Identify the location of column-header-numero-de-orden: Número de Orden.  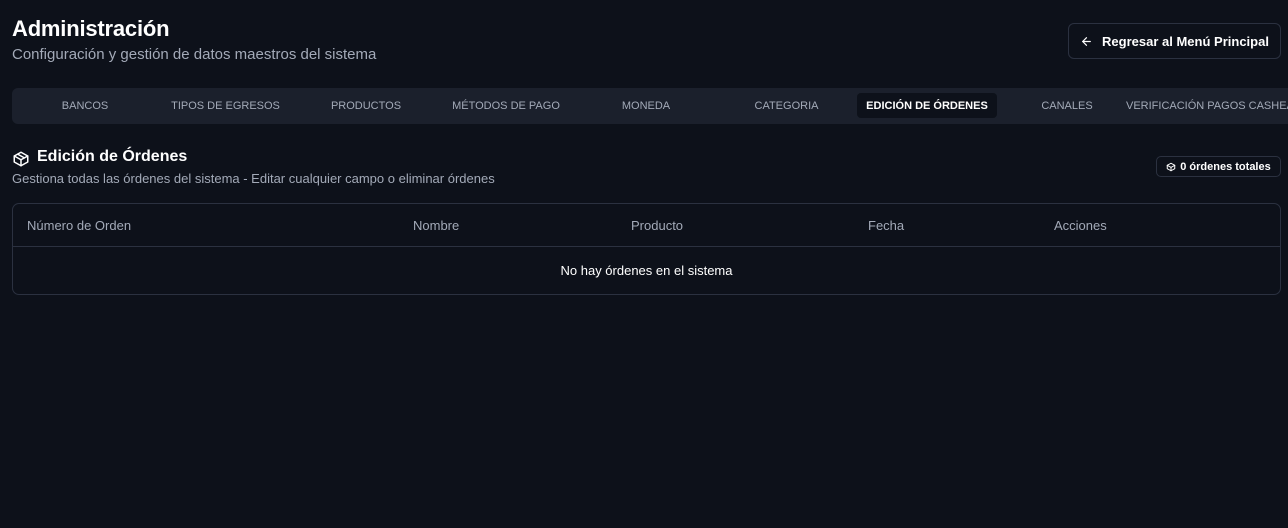
(79, 225).